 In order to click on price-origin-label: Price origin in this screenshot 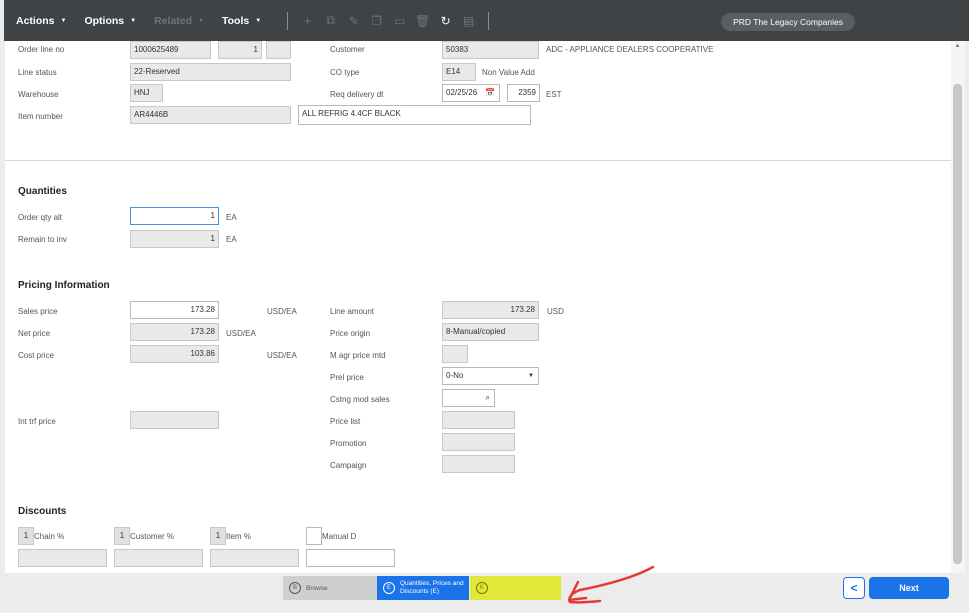, I will do `click(350, 333)`.